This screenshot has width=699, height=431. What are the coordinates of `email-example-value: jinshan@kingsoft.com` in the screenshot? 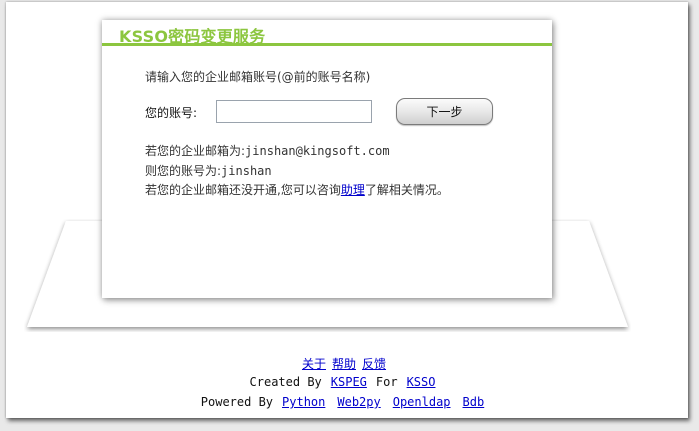 It's located at (317, 151).